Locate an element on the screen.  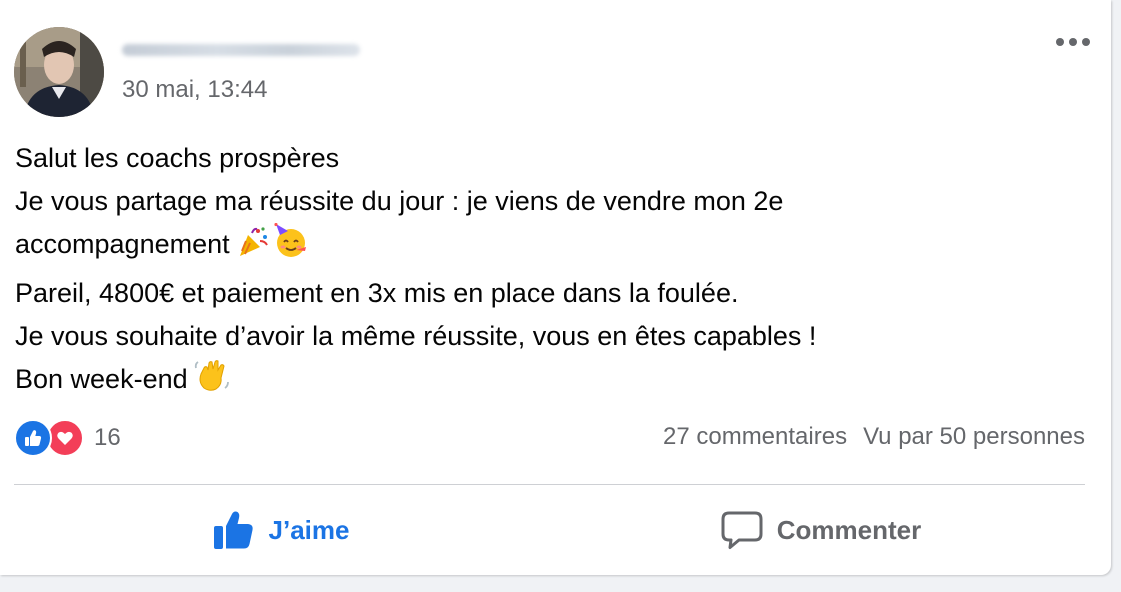
thumbs-up-icon is located at coordinates (233, 530).